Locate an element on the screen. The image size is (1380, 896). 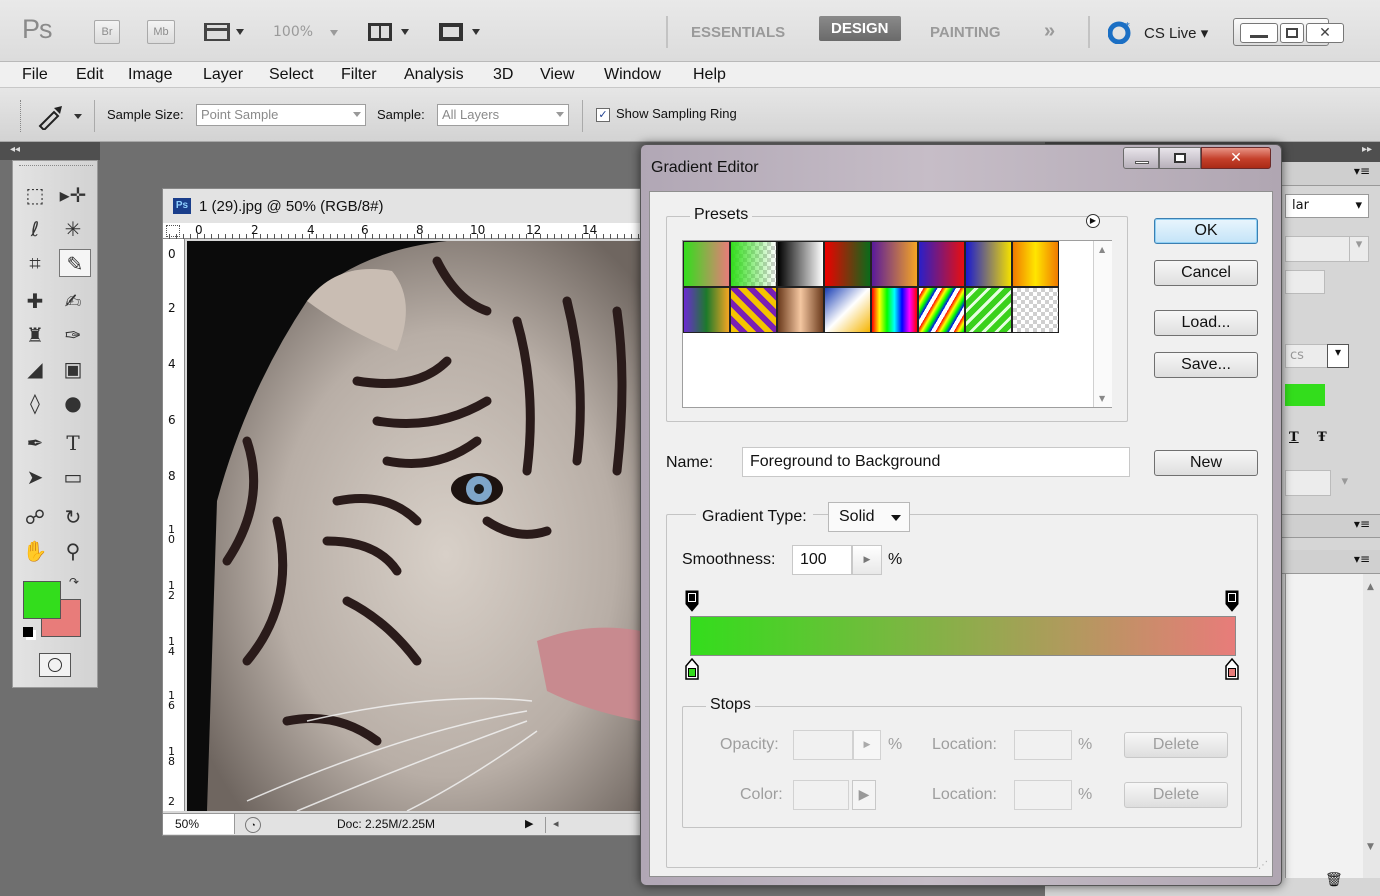
default-colors-icon is located at coordinates (28, 632).